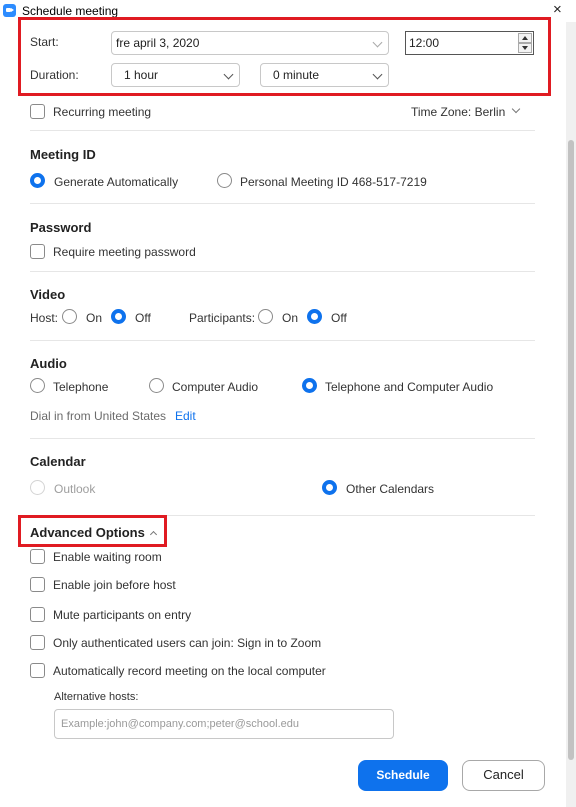  I want to click on recurring-label: Recurring meeting, so click(102, 112).